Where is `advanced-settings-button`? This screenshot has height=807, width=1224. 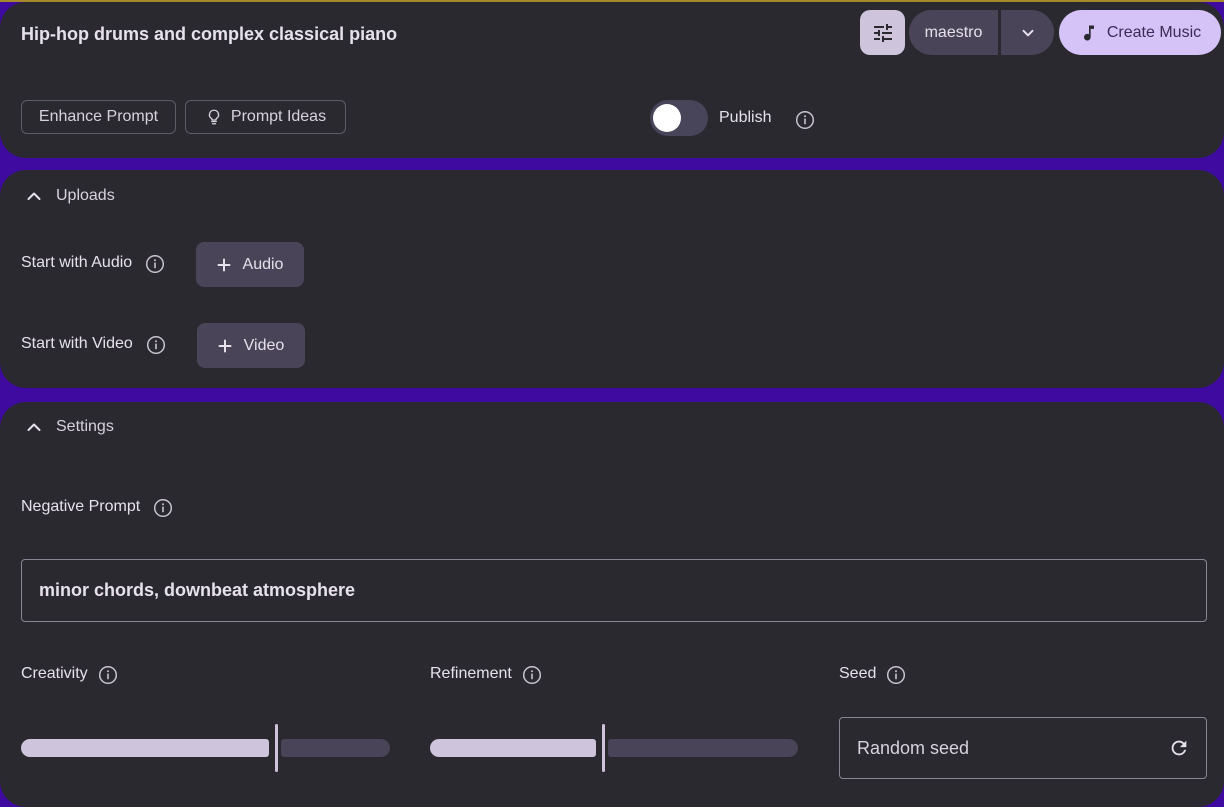 advanced-settings-button is located at coordinates (882, 32).